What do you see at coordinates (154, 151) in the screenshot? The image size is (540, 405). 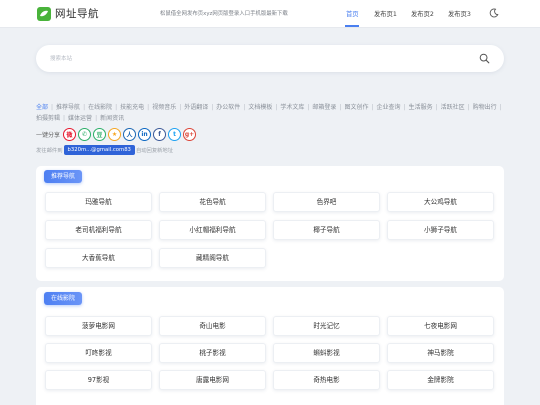 I see `email-suffix: 自动回复新地址` at bounding box center [154, 151].